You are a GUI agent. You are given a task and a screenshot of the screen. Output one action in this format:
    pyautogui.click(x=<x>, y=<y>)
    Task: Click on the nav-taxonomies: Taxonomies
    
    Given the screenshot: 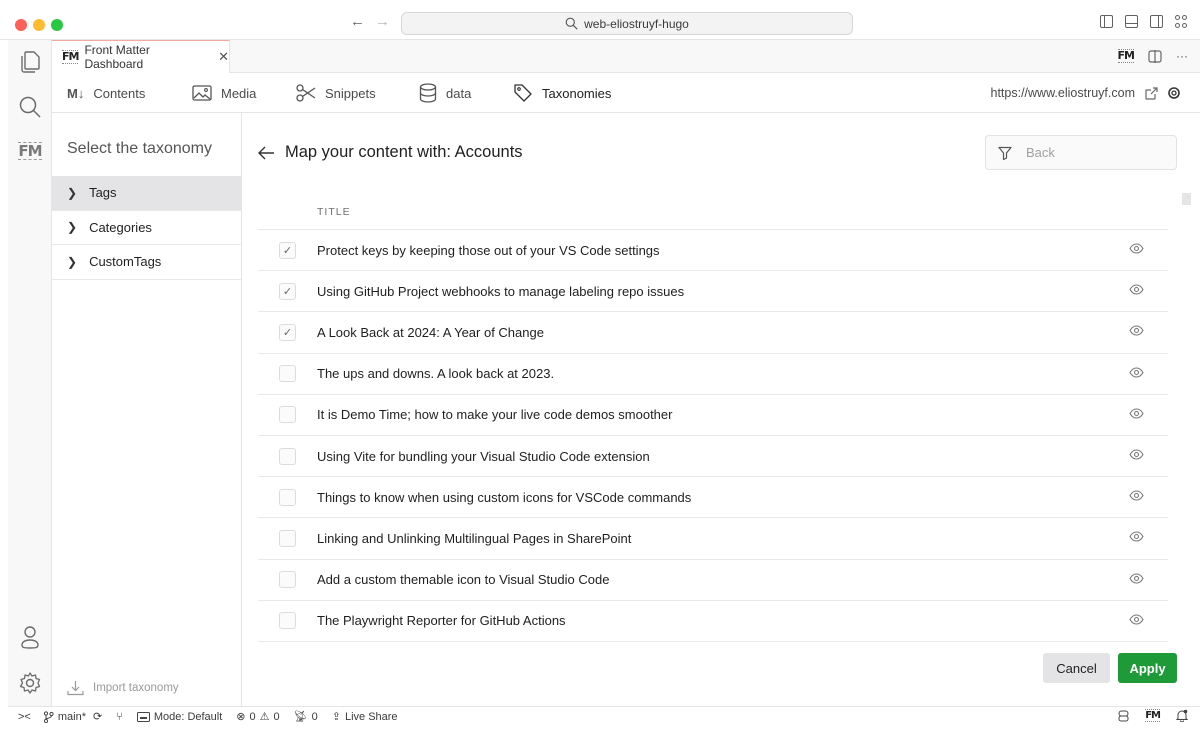 What is the action you would take?
    pyautogui.click(x=562, y=93)
    